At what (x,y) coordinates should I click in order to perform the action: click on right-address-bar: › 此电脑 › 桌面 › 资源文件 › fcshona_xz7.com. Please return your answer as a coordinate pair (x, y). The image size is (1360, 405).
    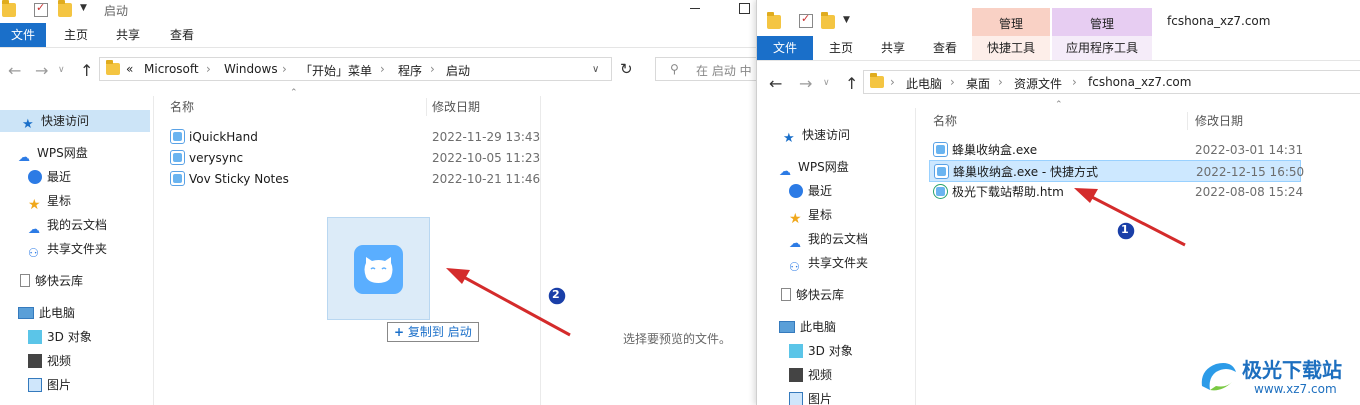
    Looking at the image, I should click on (1111, 82).